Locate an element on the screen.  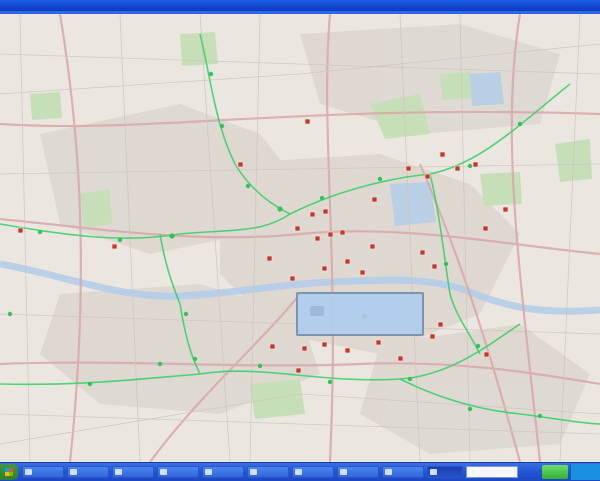
start-button is located at coordinates (9, 472).